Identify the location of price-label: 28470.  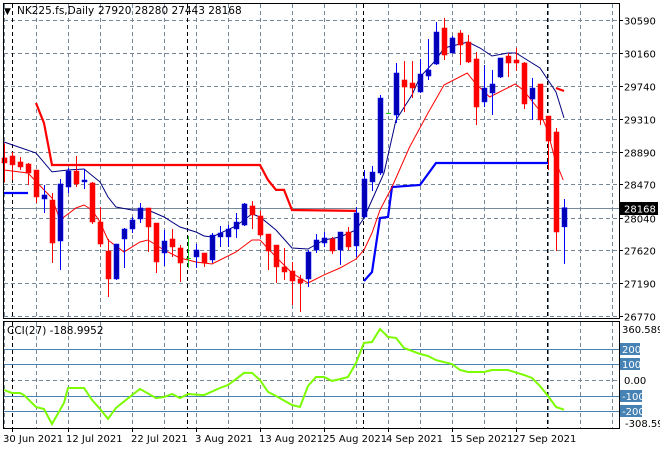
(640, 186).